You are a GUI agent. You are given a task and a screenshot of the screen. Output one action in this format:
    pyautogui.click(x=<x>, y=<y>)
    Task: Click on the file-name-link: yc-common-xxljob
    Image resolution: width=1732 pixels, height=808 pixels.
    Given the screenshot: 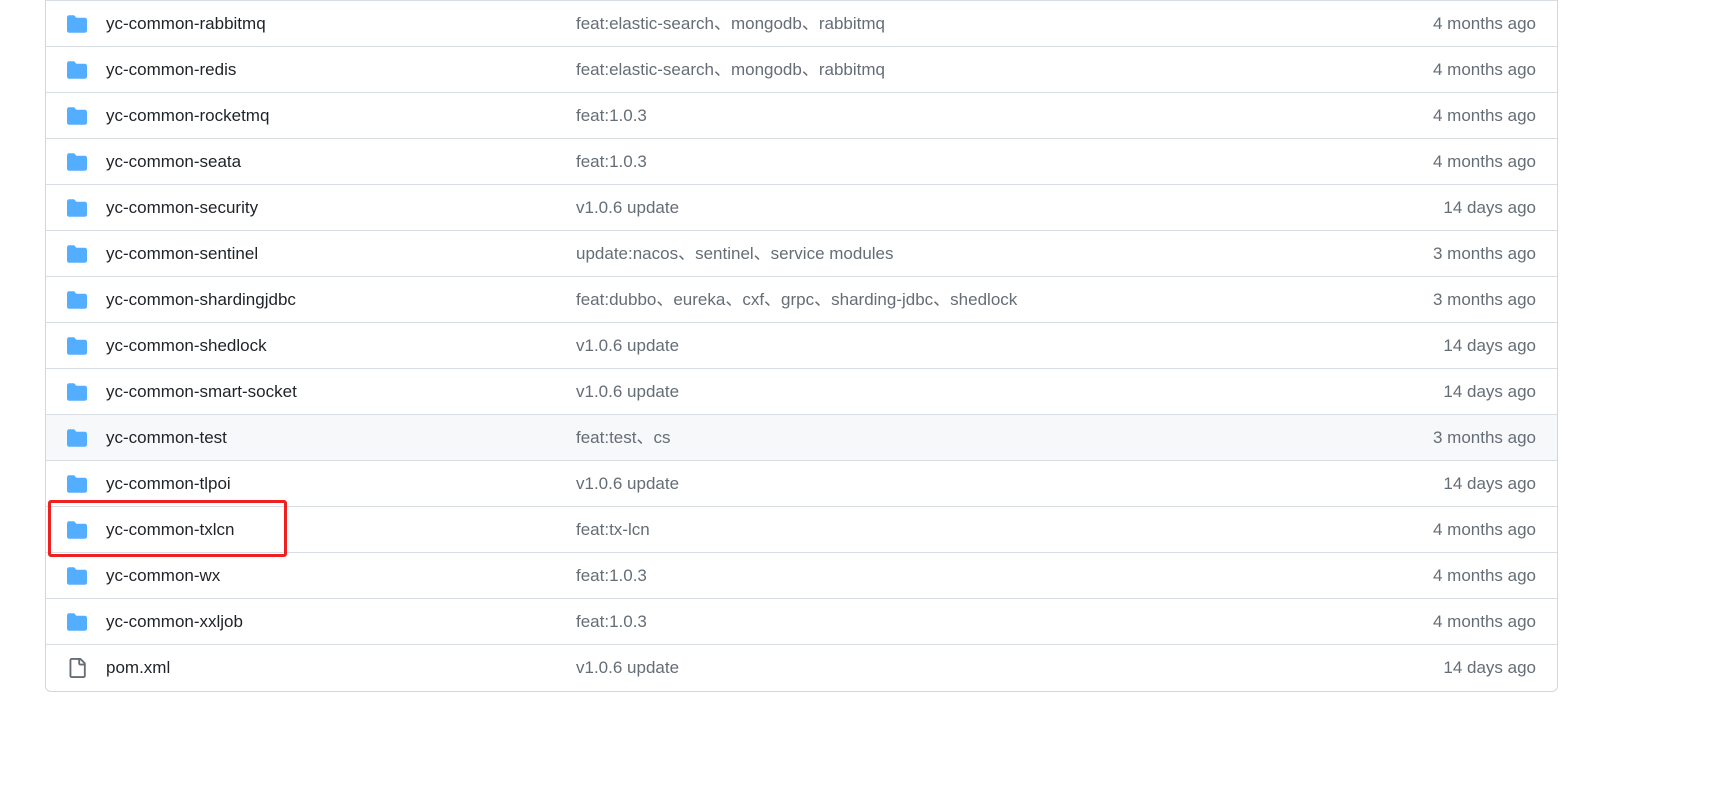 What is the action you would take?
    pyautogui.click(x=174, y=622)
    